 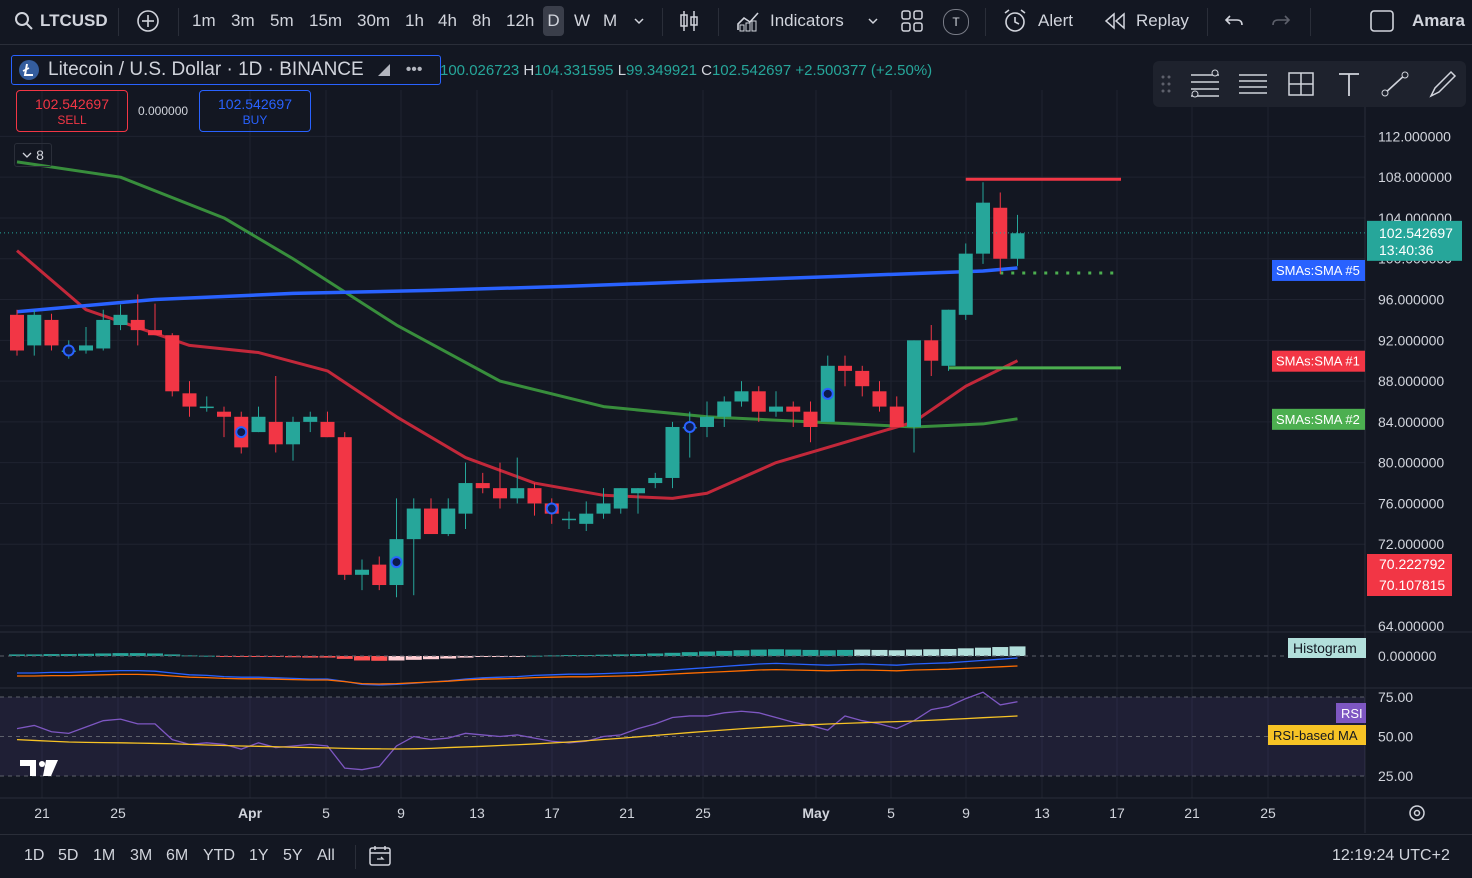 I want to click on interval-w: W, so click(x=582, y=21).